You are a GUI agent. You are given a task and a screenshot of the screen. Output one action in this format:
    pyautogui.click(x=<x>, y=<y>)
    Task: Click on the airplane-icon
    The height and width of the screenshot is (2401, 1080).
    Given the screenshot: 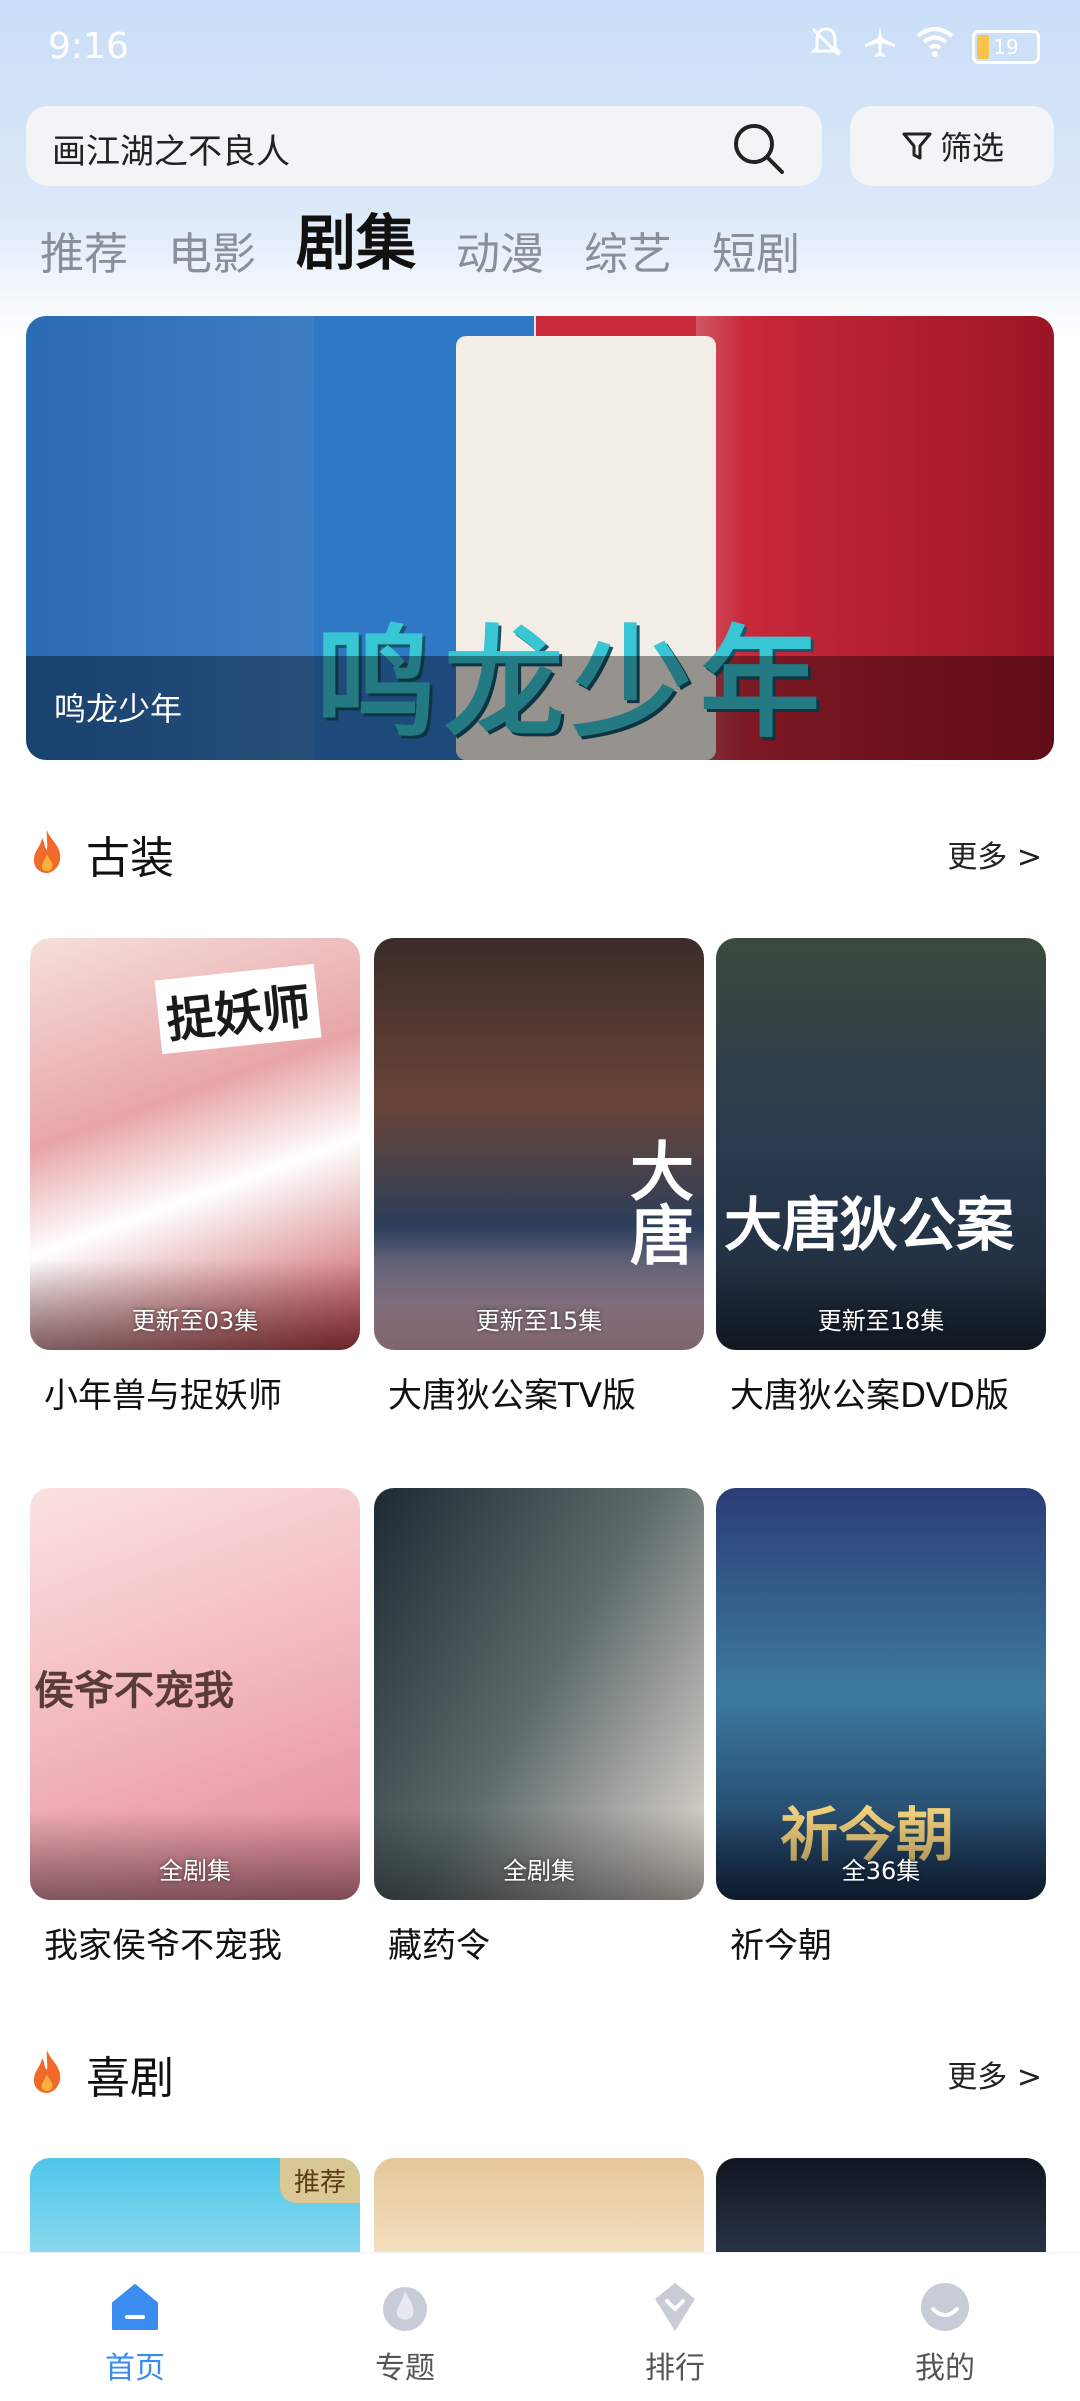 What is the action you would take?
    pyautogui.click(x=880, y=46)
    